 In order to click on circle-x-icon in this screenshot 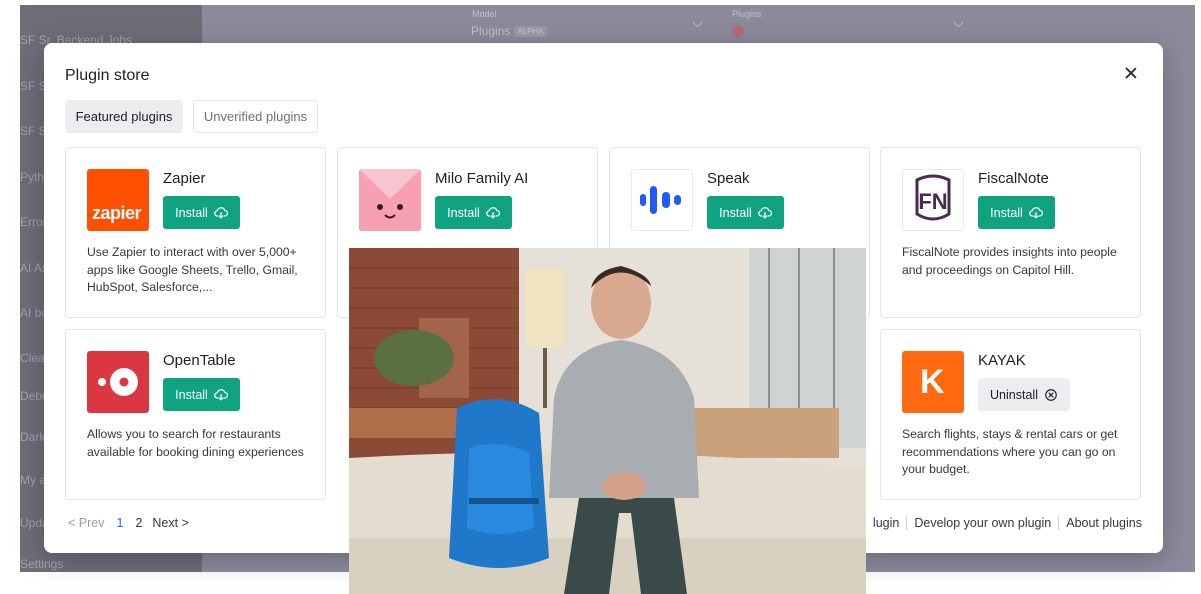, I will do `click(1051, 394)`.